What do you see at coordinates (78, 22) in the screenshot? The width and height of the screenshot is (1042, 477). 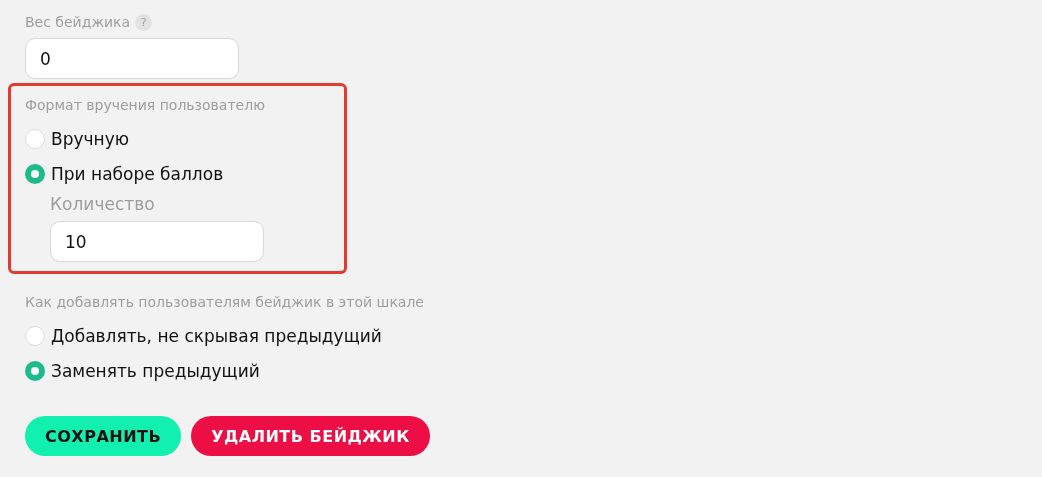 I see `field-label: Вес бейджика` at bounding box center [78, 22].